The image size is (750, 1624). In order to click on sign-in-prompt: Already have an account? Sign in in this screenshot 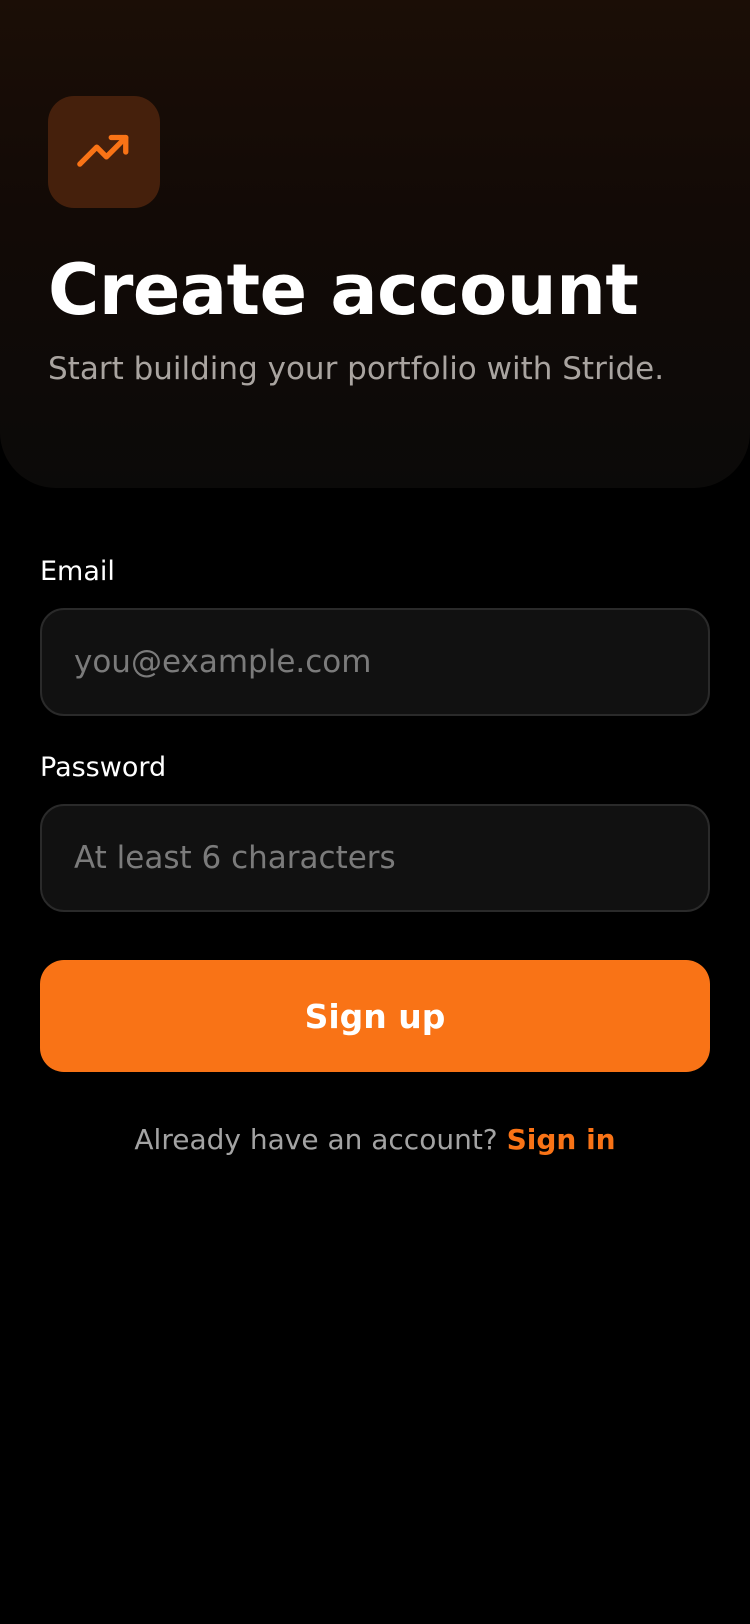, I will do `click(375, 1140)`.